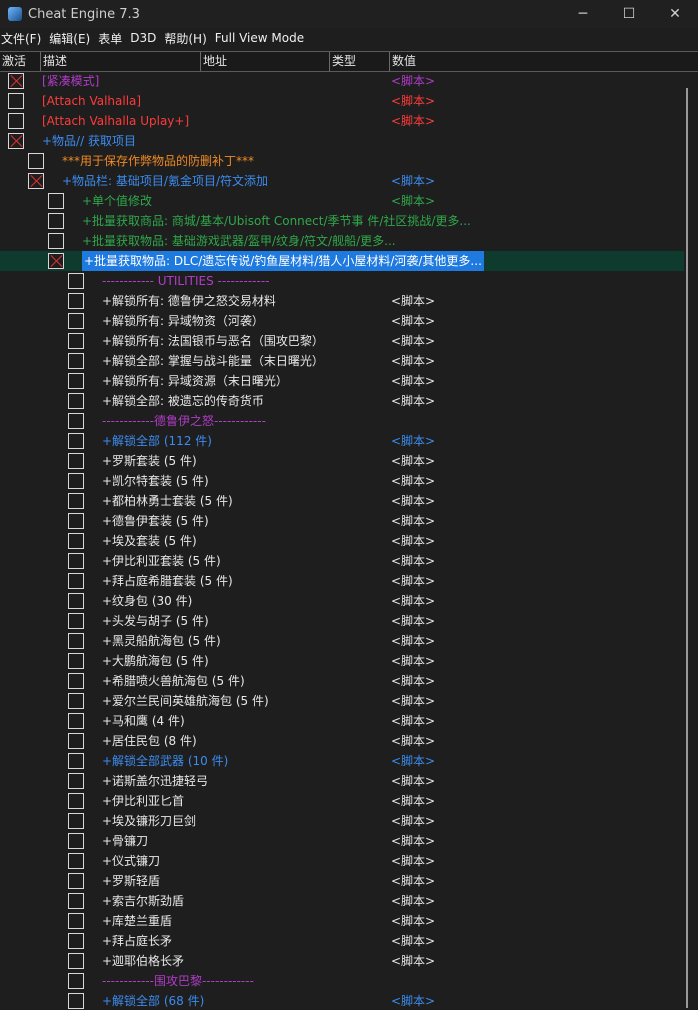  Describe the element at coordinates (342, 841) in the screenshot. I see `table-row: +骨镰刀 <脚本>` at that location.